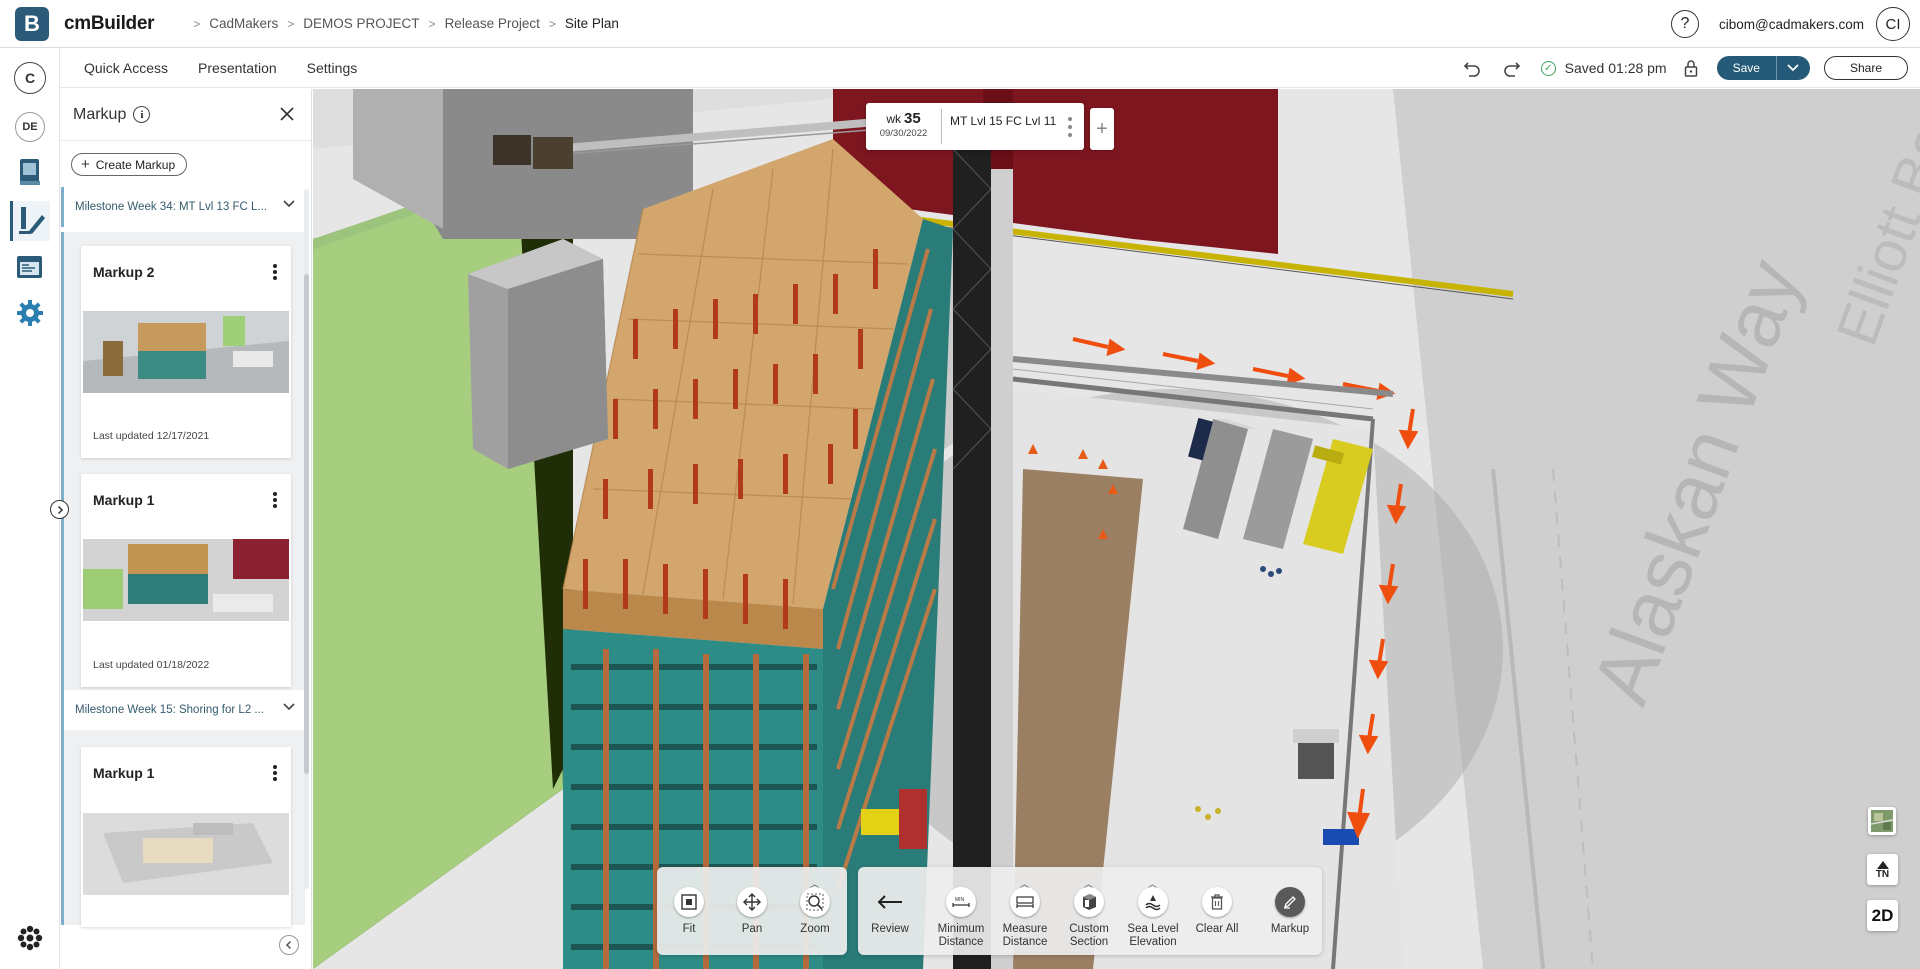  What do you see at coordinates (30, 172) in the screenshot?
I see `book-icon` at bounding box center [30, 172].